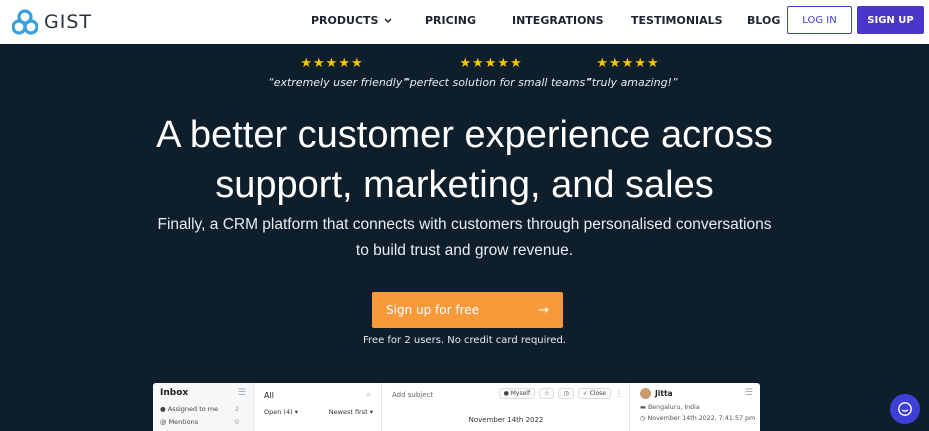 Image resolution: width=929 pixels, height=431 pixels. What do you see at coordinates (819, 20) in the screenshot?
I see `login-button: LOG IN` at bounding box center [819, 20].